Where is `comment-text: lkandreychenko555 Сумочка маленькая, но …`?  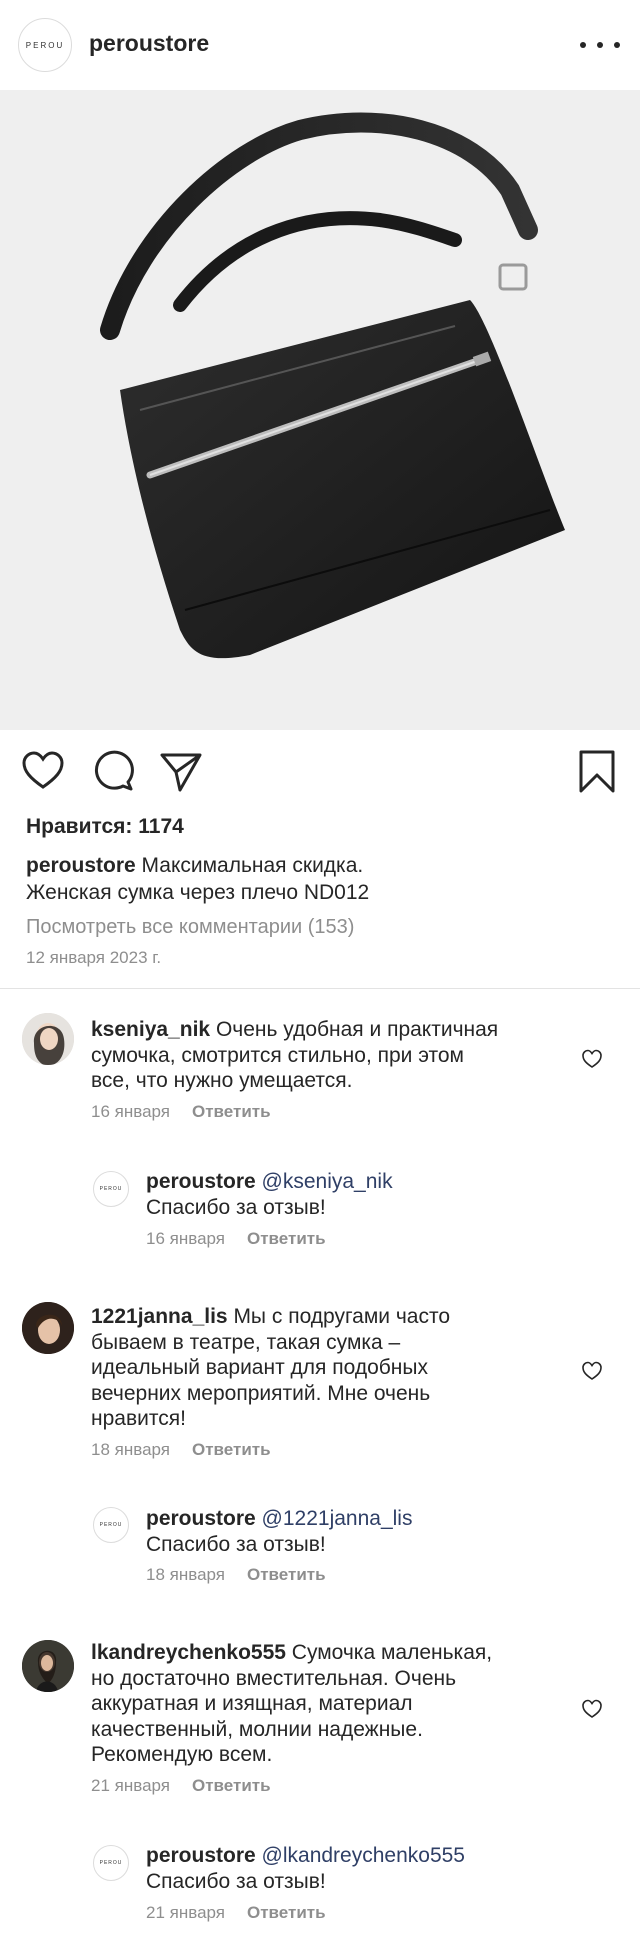 comment-text: lkandreychenko555 Сумочка маленькая, но … is located at coordinates (341, 1704).